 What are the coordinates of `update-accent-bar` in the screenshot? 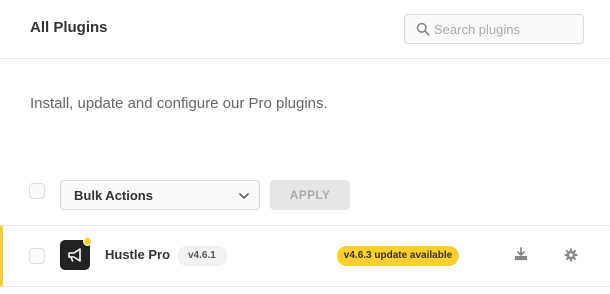 It's located at (1, 256).